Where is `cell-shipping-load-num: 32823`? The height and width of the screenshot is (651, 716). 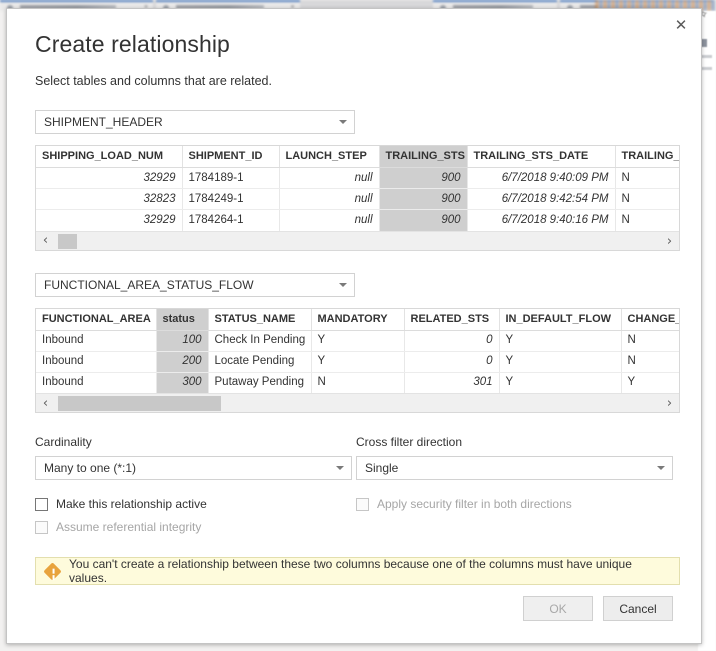
cell-shipping-load-num: 32823 is located at coordinates (109, 199).